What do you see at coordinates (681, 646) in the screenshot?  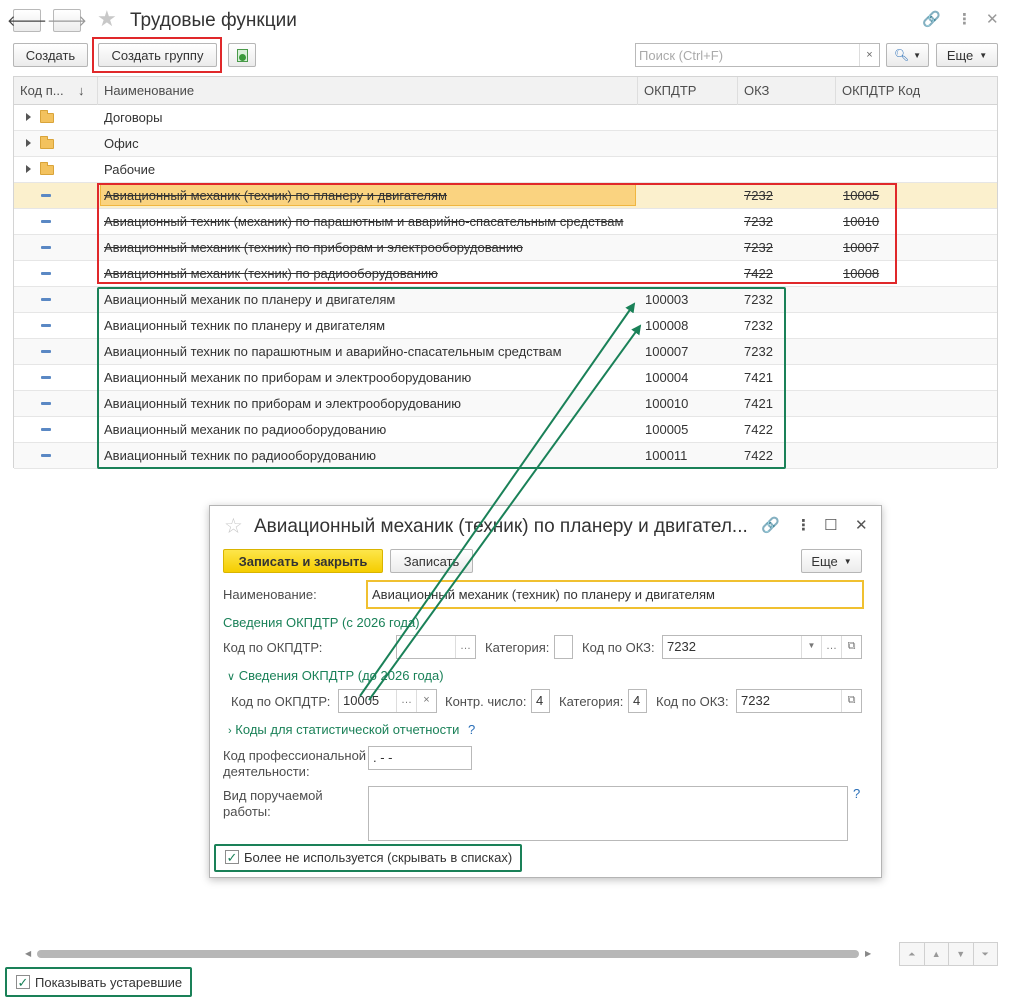 I see `code-okz-value: 7232` at bounding box center [681, 646].